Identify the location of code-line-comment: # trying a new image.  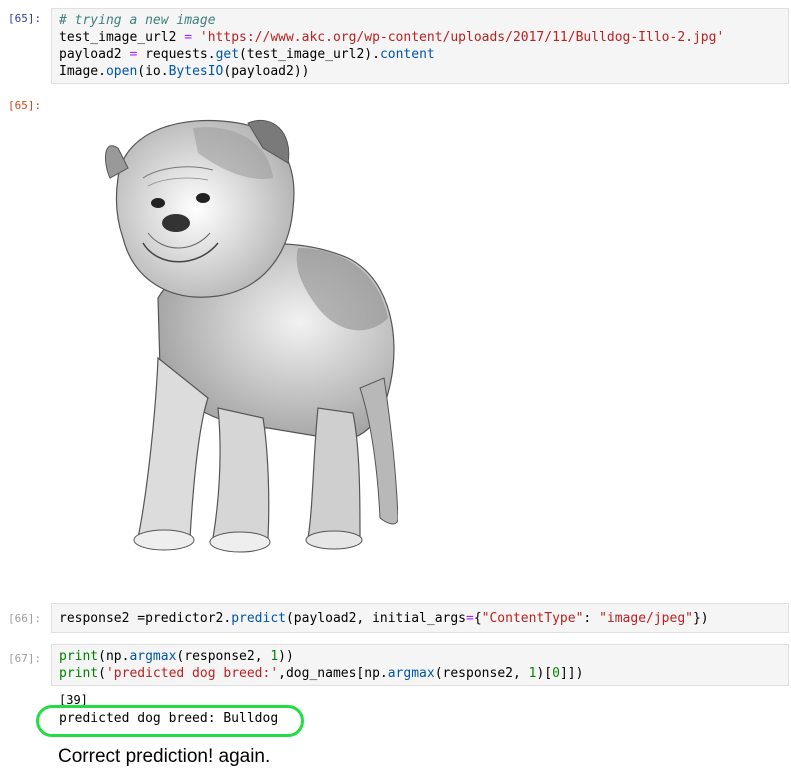
(137, 20).